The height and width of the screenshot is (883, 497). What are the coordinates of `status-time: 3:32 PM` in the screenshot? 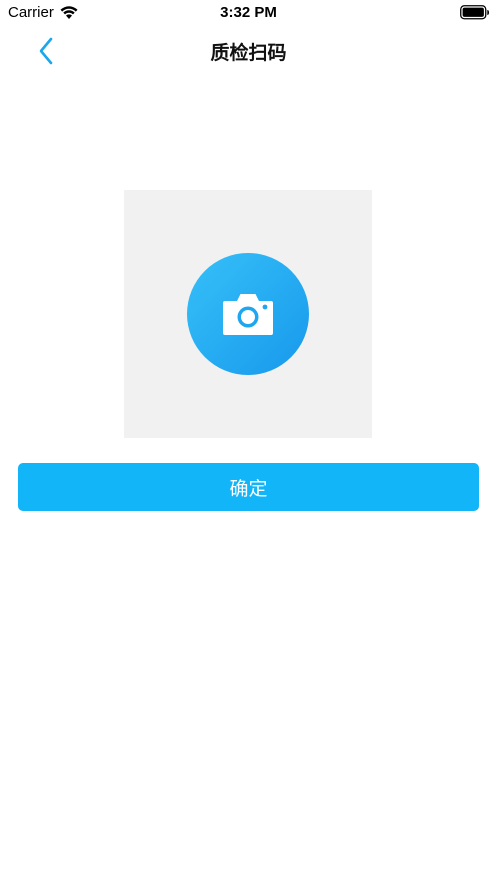 It's located at (248, 12).